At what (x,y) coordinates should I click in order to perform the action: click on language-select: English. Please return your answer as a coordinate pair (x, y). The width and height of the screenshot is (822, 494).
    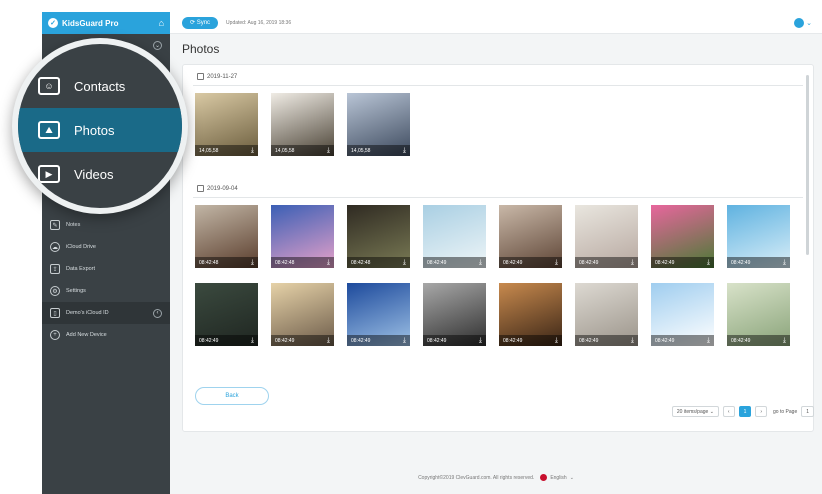
    Looking at the image, I should click on (558, 478).